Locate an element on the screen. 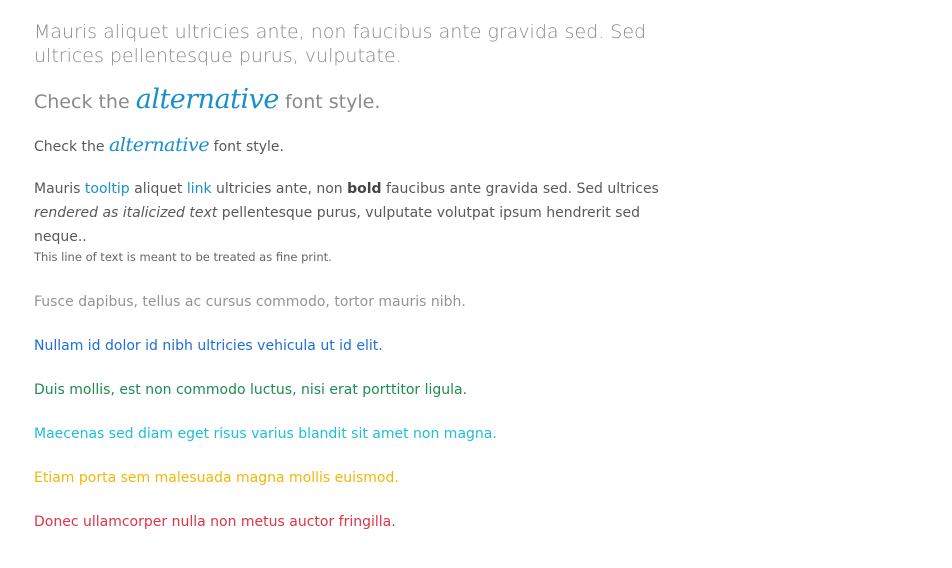 This screenshot has width=952, height=568. para-text-2: aliquet is located at coordinates (158, 189).